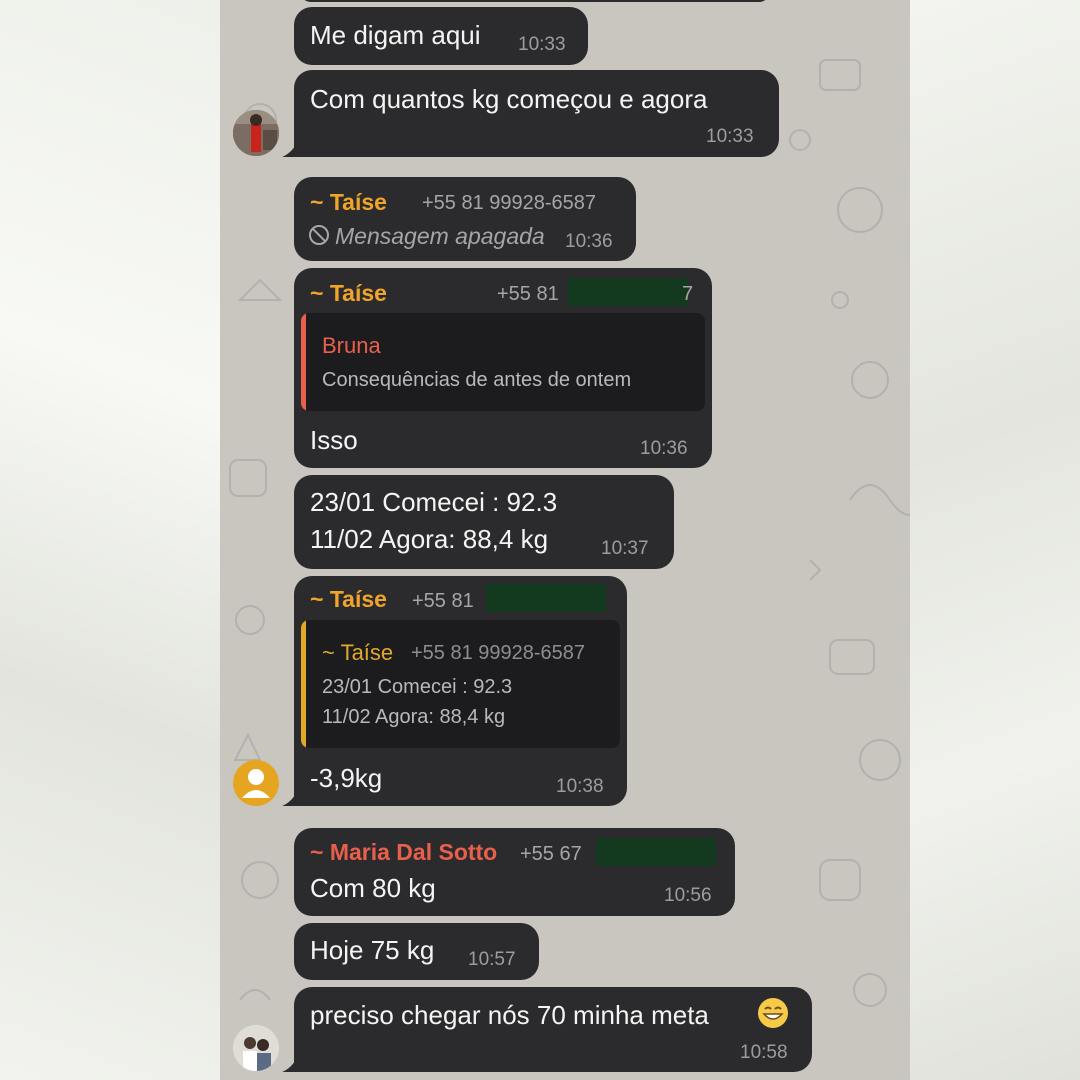 This screenshot has height=1080, width=1080. What do you see at coordinates (403, 852) in the screenshot?
I see `sender-name: ~ Maria Dal Sotto` at bounding box center [403, 852].